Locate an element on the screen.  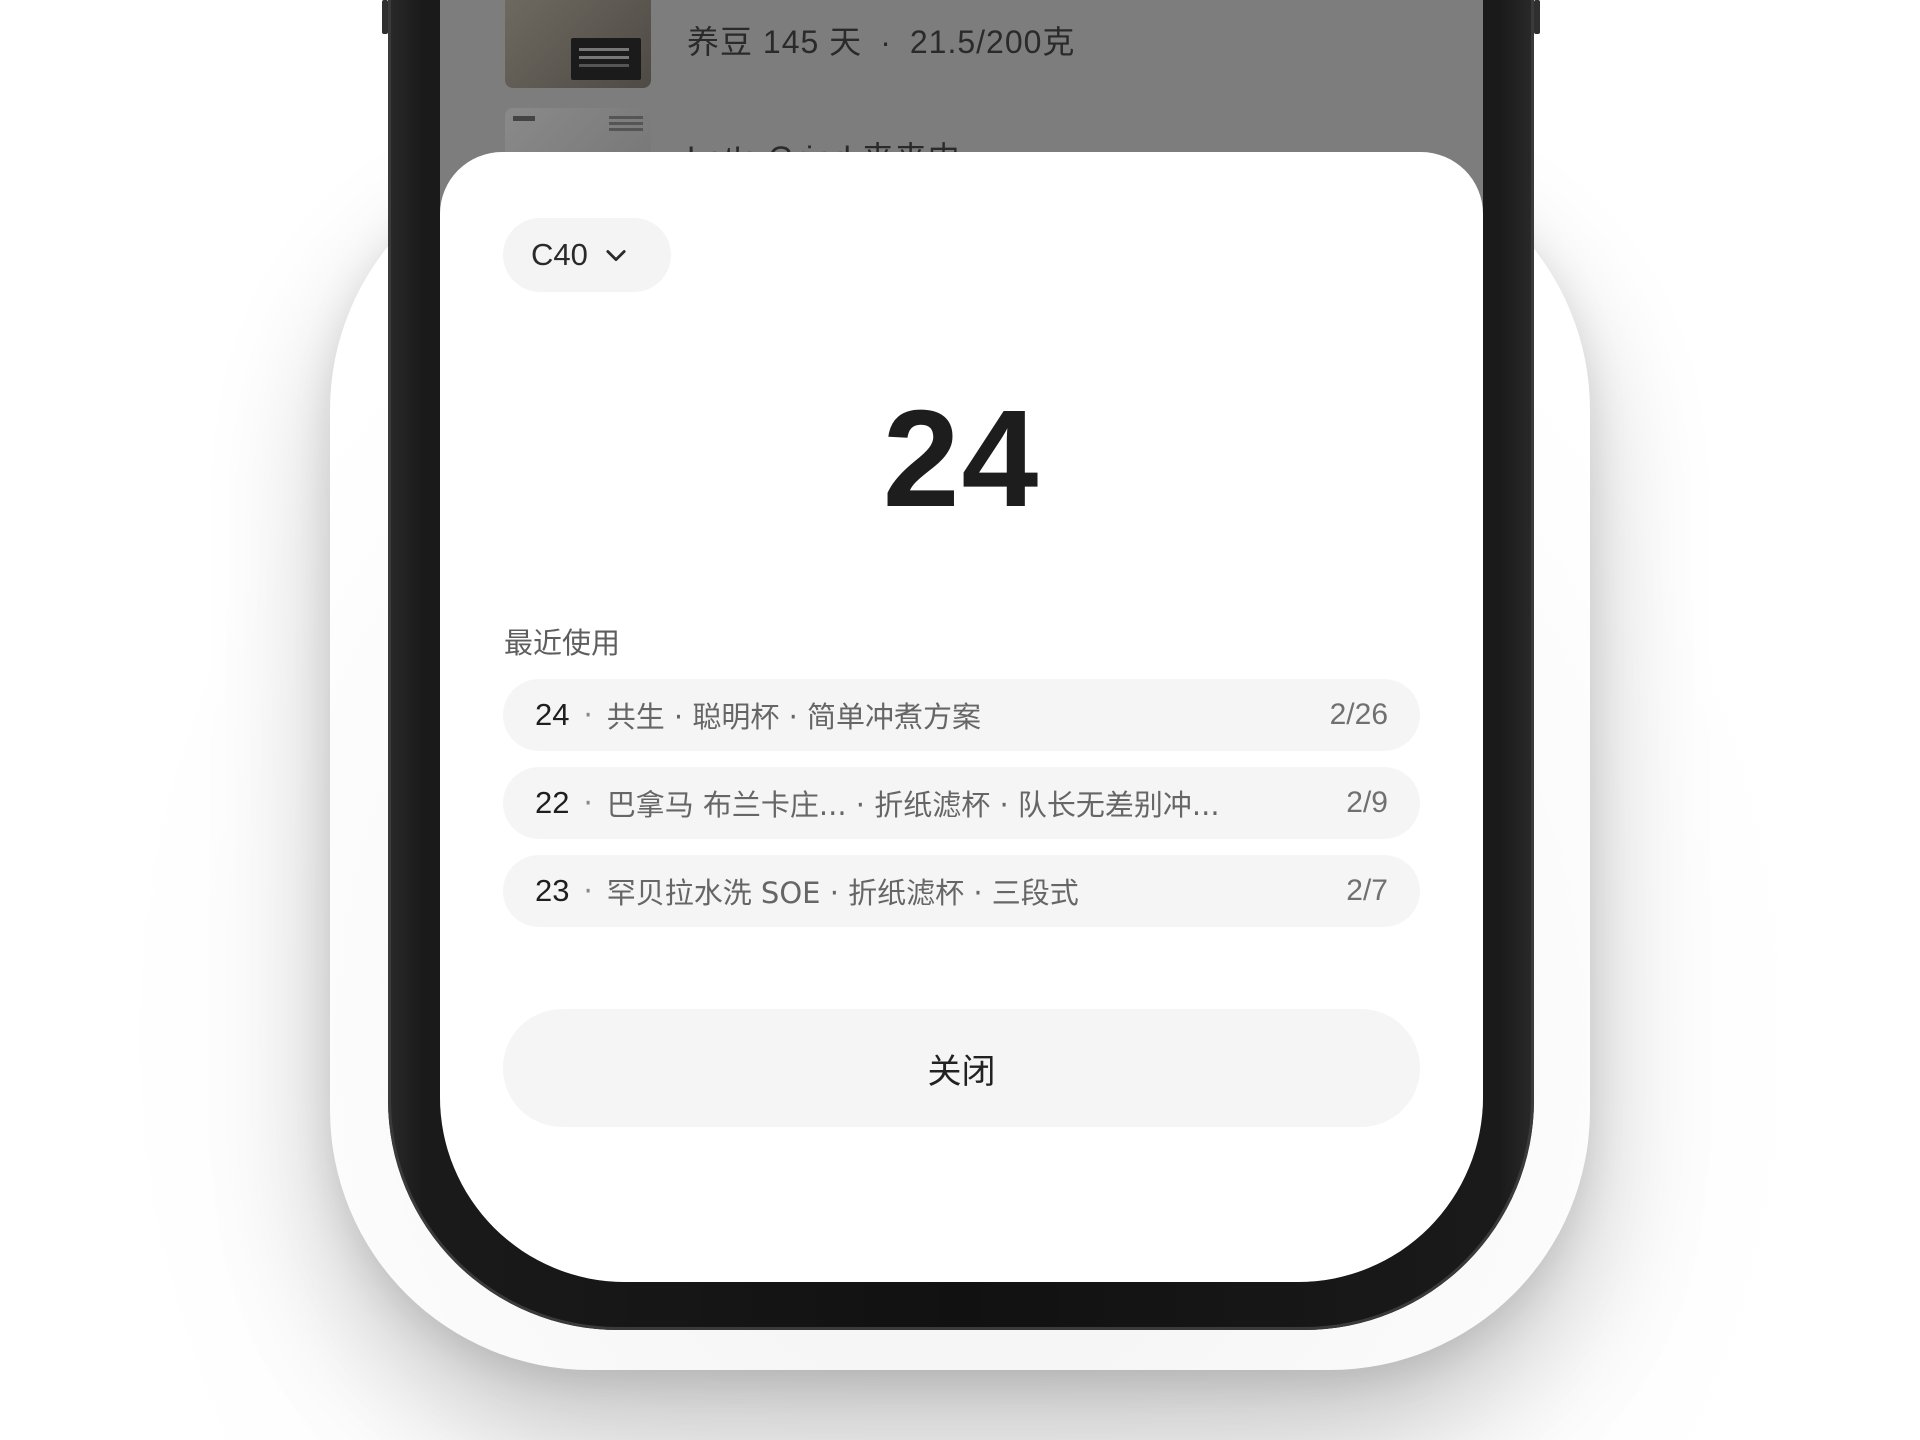
recent-usage-item: 23 · 罕贝拉水洗 SOE · 折纸滤杯 · 三段式 2/7 is located at coordinates (961, 891).